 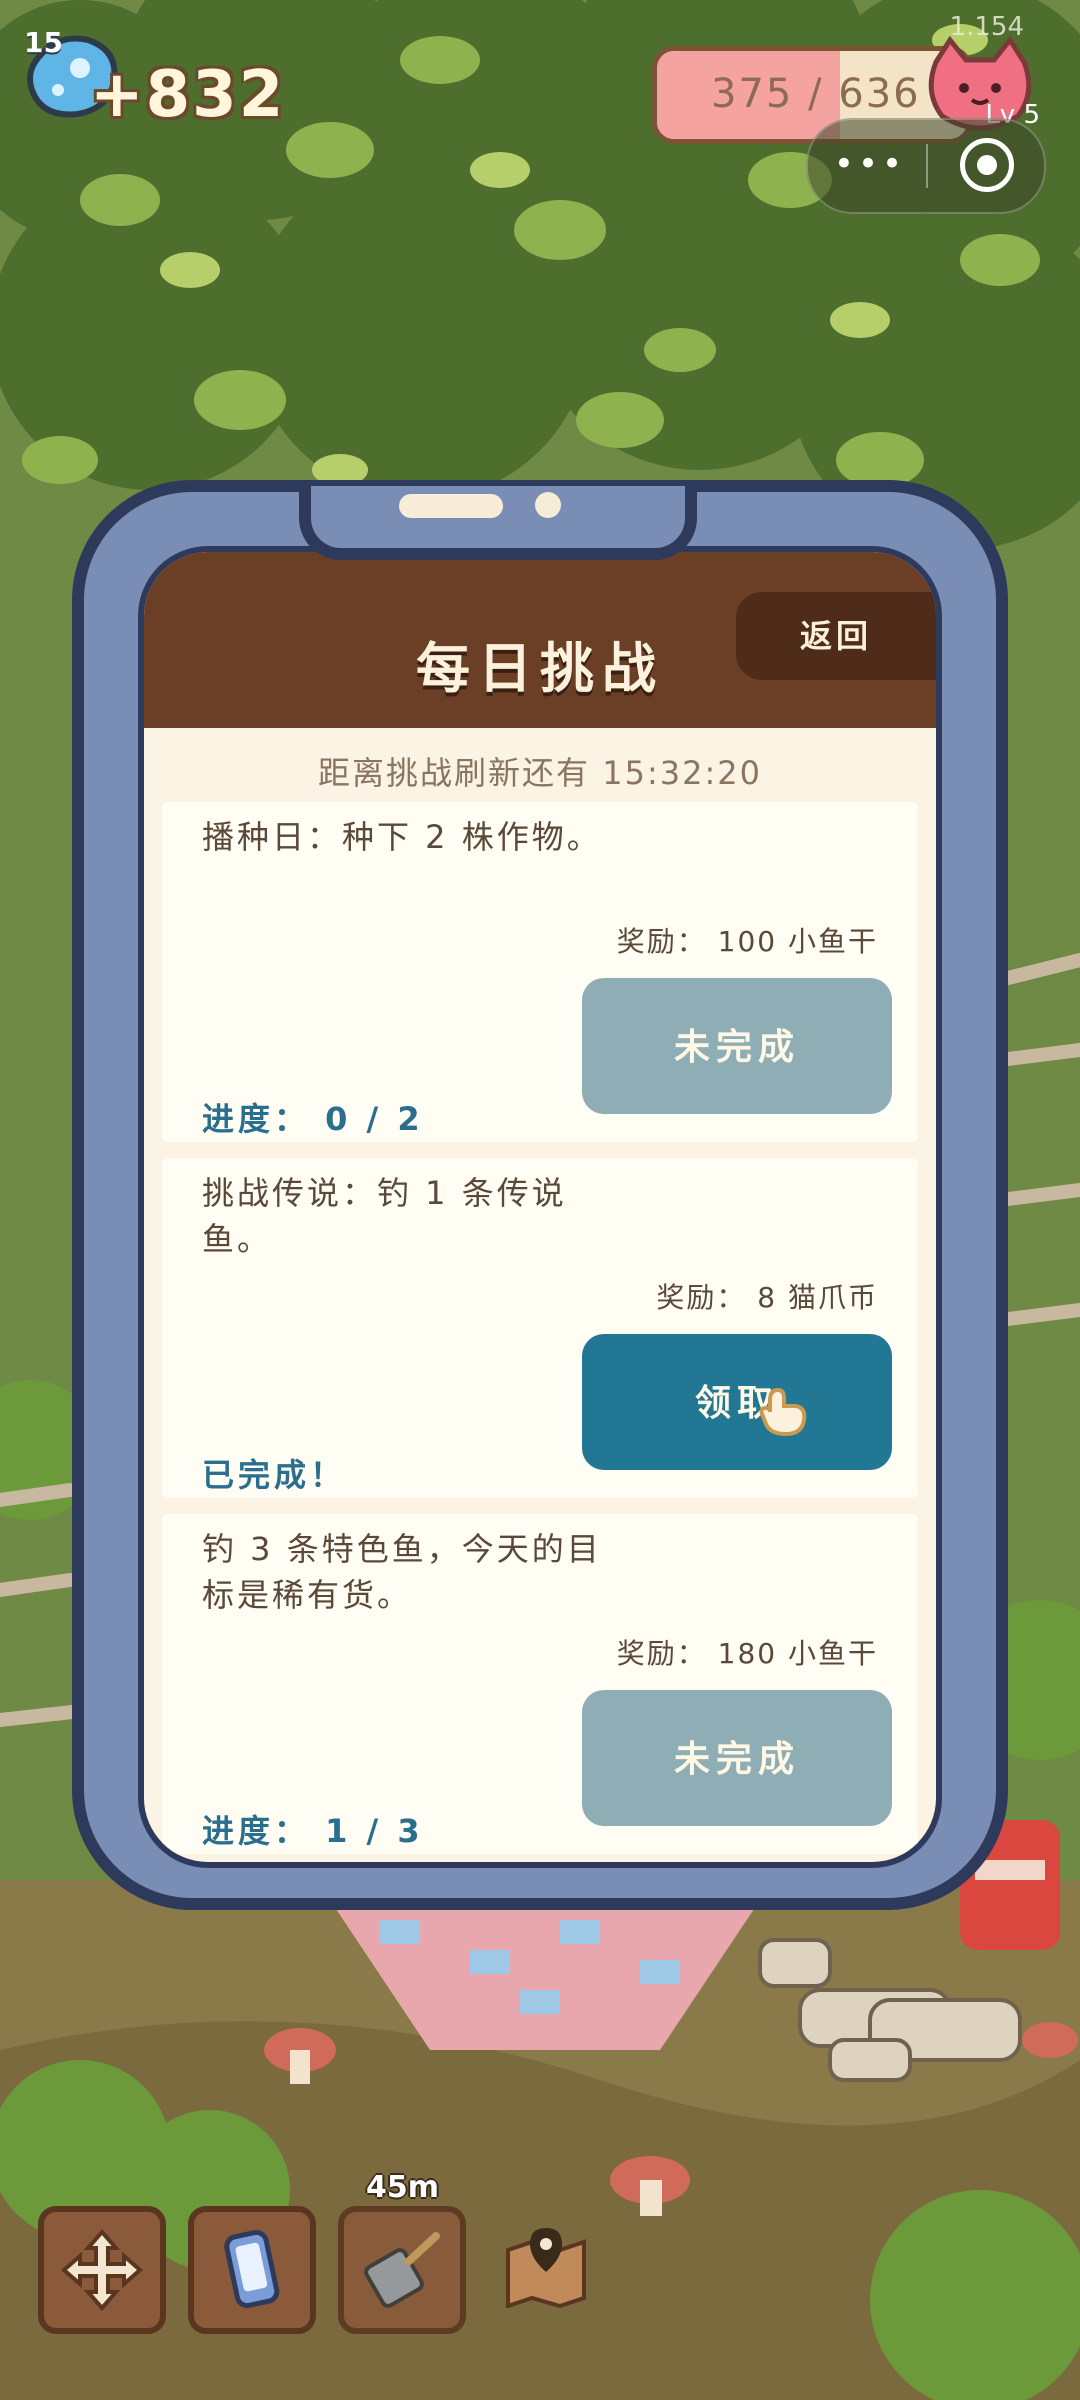 What do you see at coordinates (403, 2187) in the screenshot?
I see `cooldown-timer: 45m` at bounding box center [403, 2187].